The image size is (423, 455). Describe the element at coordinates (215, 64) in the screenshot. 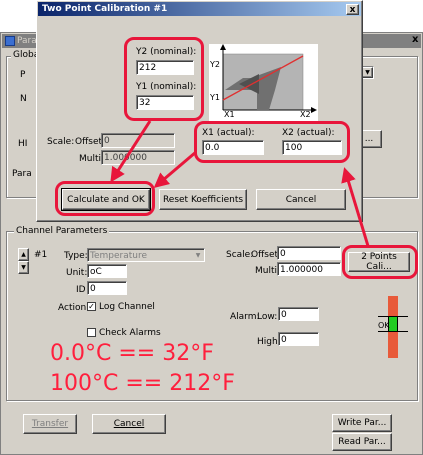

I see `graph-y2-label: Y2` at that location.